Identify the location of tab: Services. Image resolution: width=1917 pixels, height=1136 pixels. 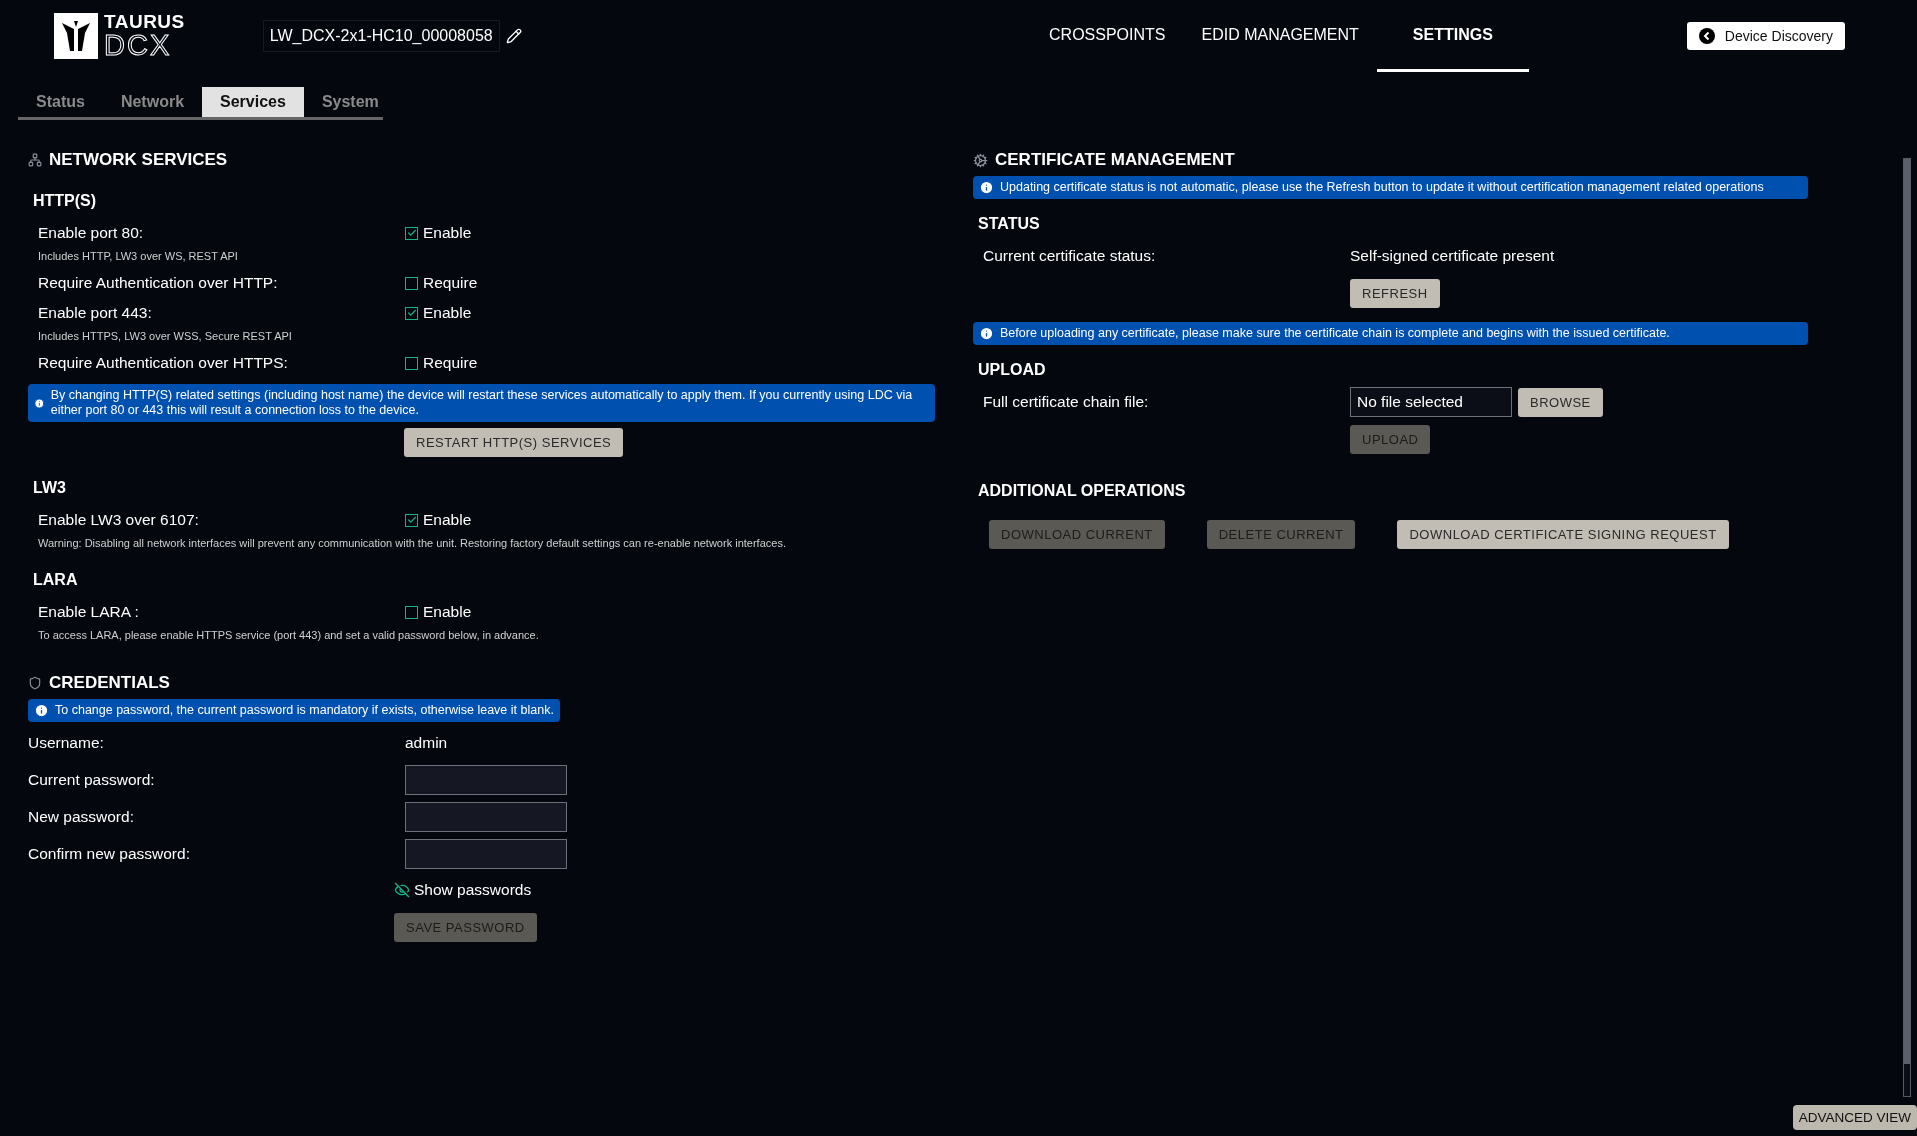
(253, 102).